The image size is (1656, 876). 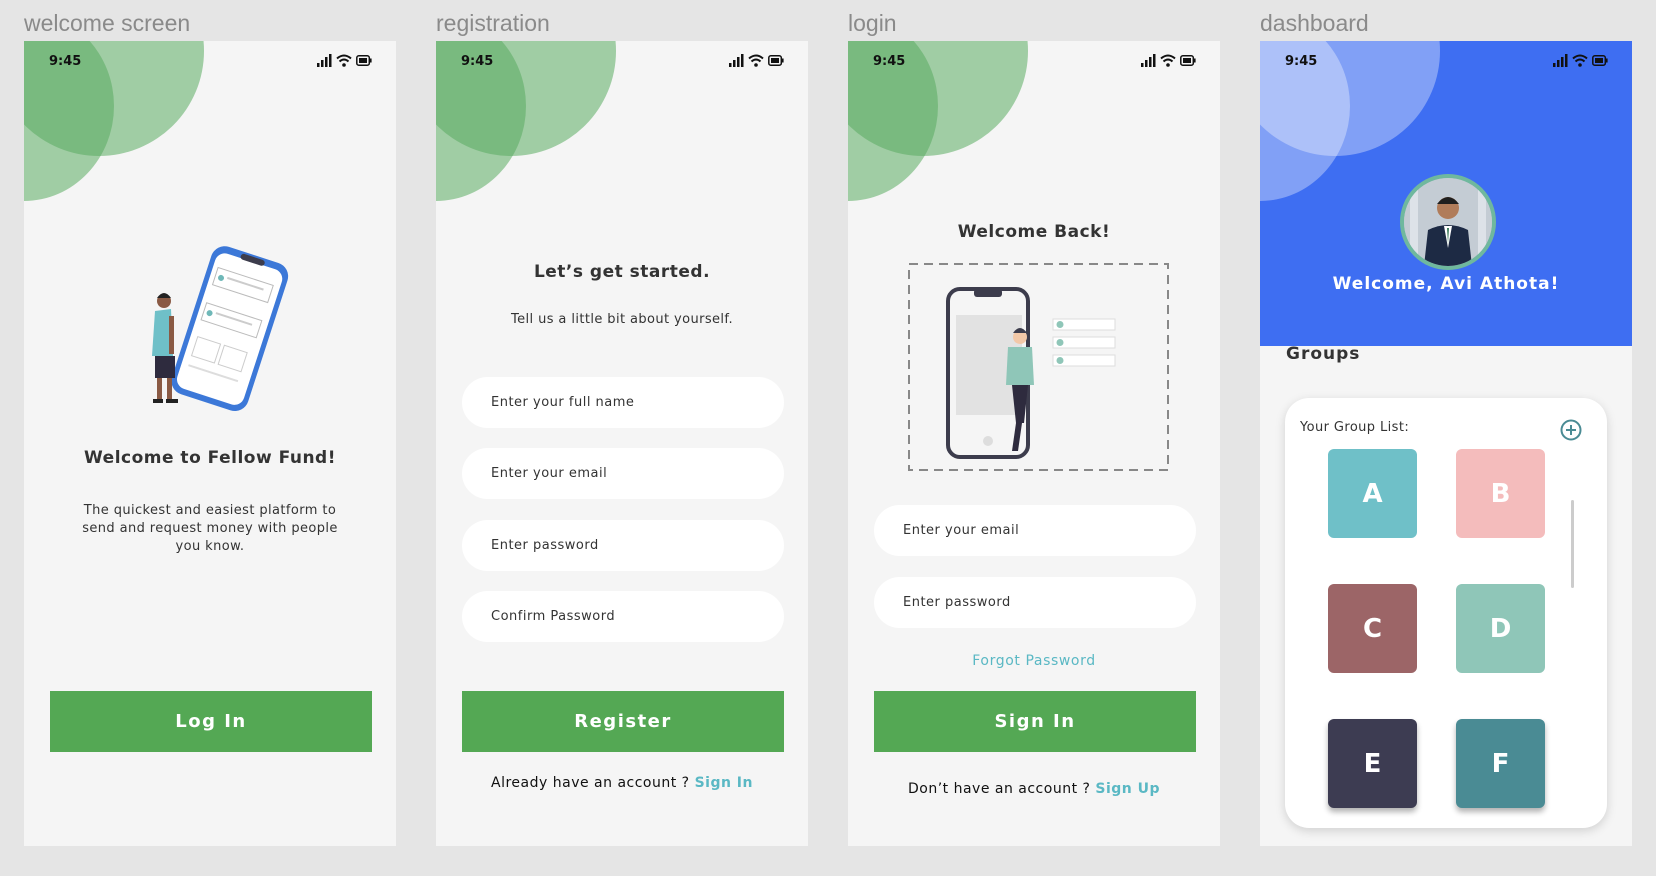 What do you see at coordinates (623, 545) in the screenshot?
I see `password-input` at bounding box center [623, 545].